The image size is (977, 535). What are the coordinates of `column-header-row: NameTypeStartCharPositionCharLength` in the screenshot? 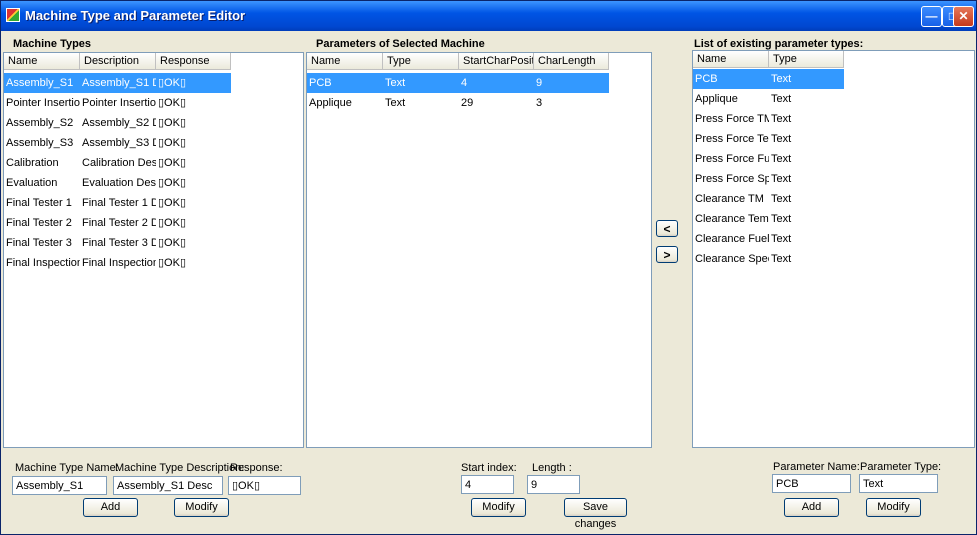 It's located at (458, 61).